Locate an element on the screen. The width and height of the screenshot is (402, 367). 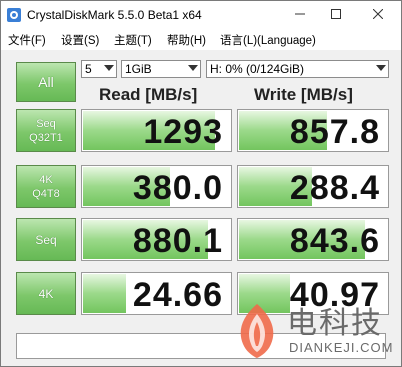
seq-button: Seq is located at coordinates (46, 239).